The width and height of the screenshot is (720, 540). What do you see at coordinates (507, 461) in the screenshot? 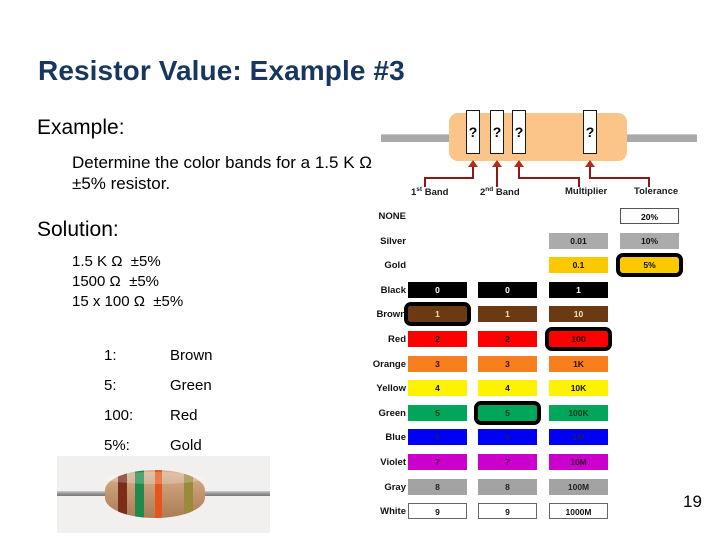
I see `cell-band2: 7` at bounding box center [507, 461].